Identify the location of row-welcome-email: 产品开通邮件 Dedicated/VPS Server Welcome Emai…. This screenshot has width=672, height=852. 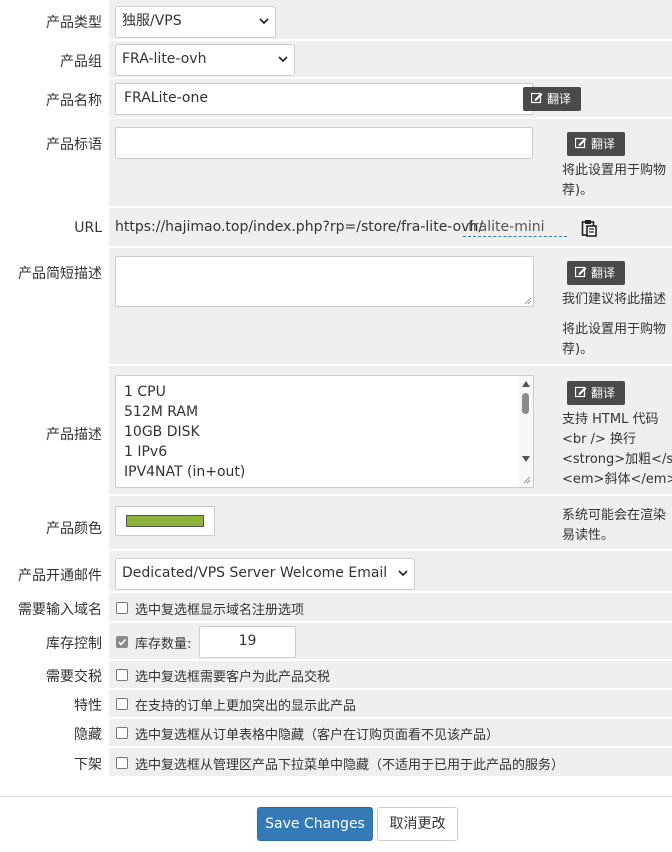
(336, 572).